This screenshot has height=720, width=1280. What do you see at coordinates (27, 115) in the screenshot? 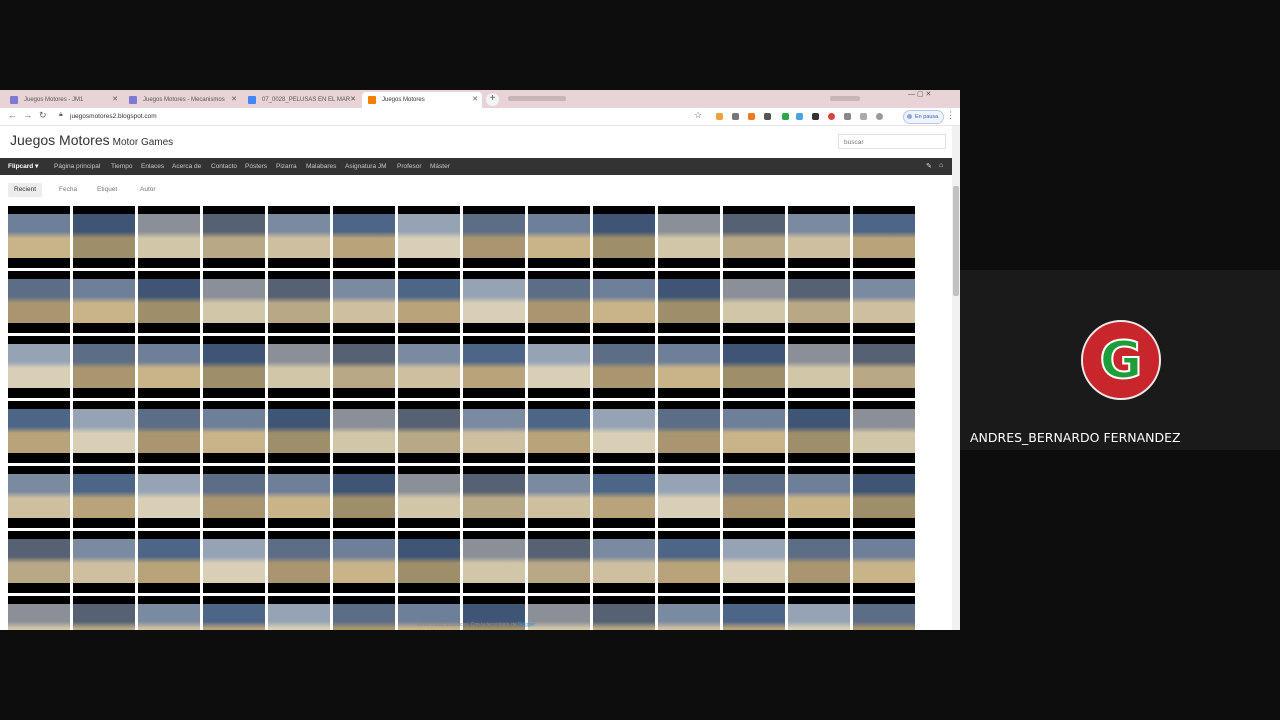
I see `forward-icon: →` at bounding box center [27, 115].